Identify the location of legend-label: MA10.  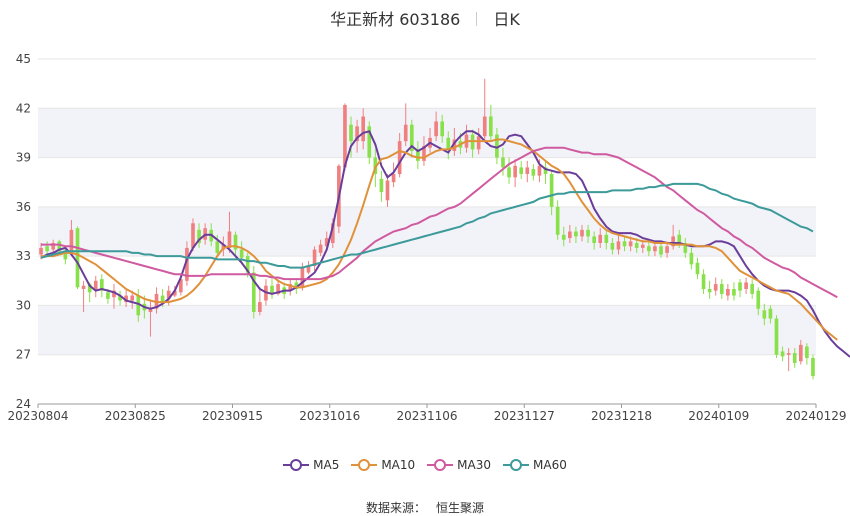
(398, 465).